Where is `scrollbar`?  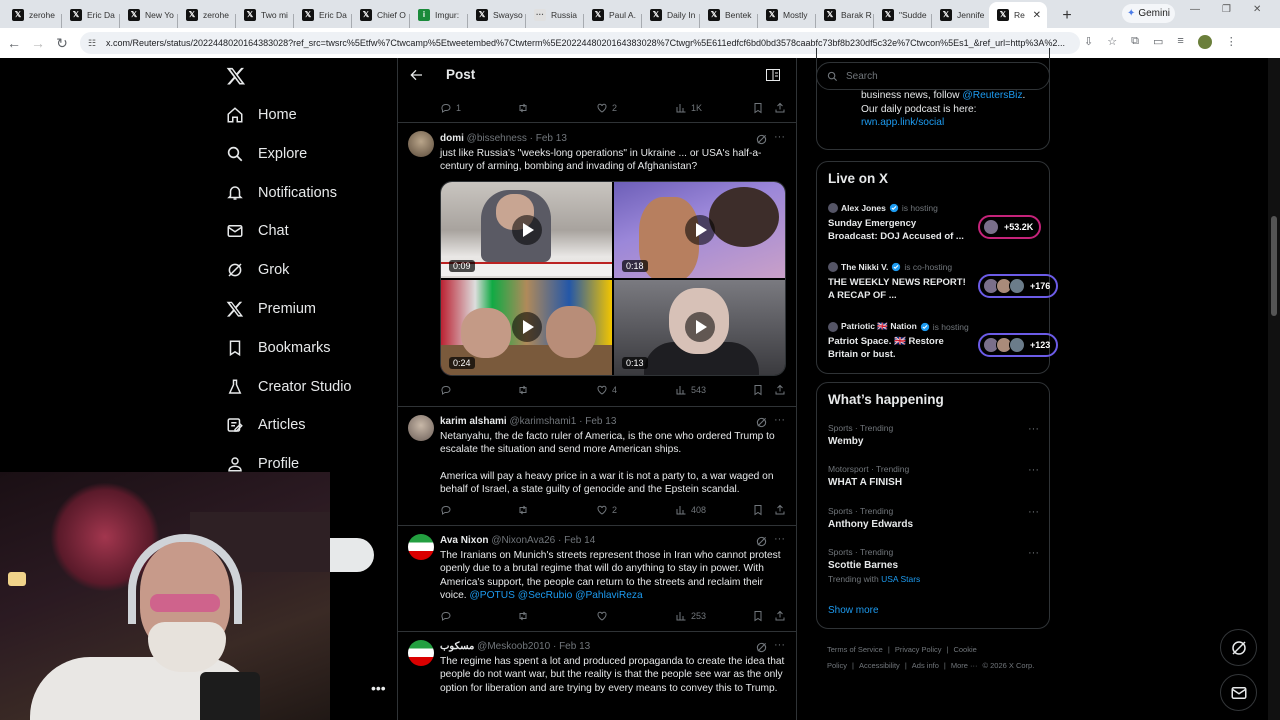
scrollbar is located at coordinates (1274, 389).